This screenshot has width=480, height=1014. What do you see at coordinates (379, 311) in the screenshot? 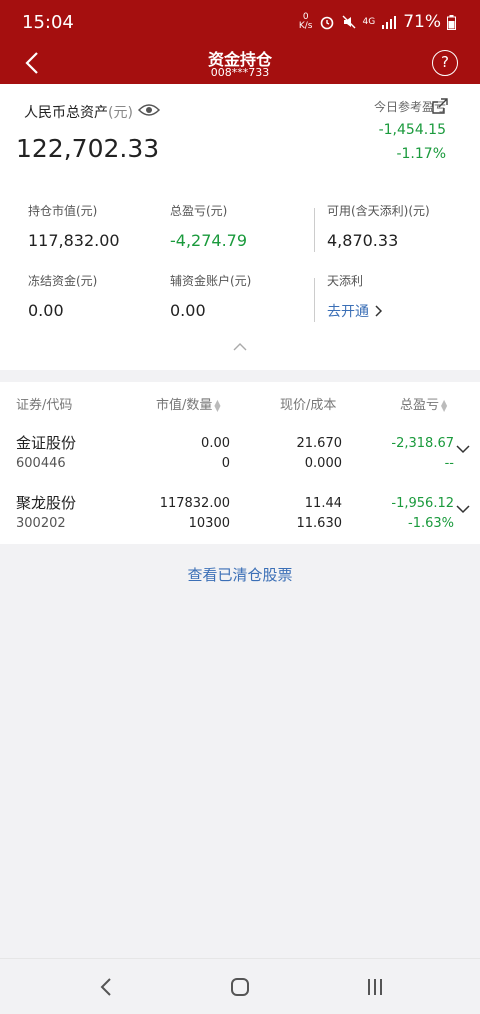
I see `chevron-right-icon` at bounding box center [379, 311].